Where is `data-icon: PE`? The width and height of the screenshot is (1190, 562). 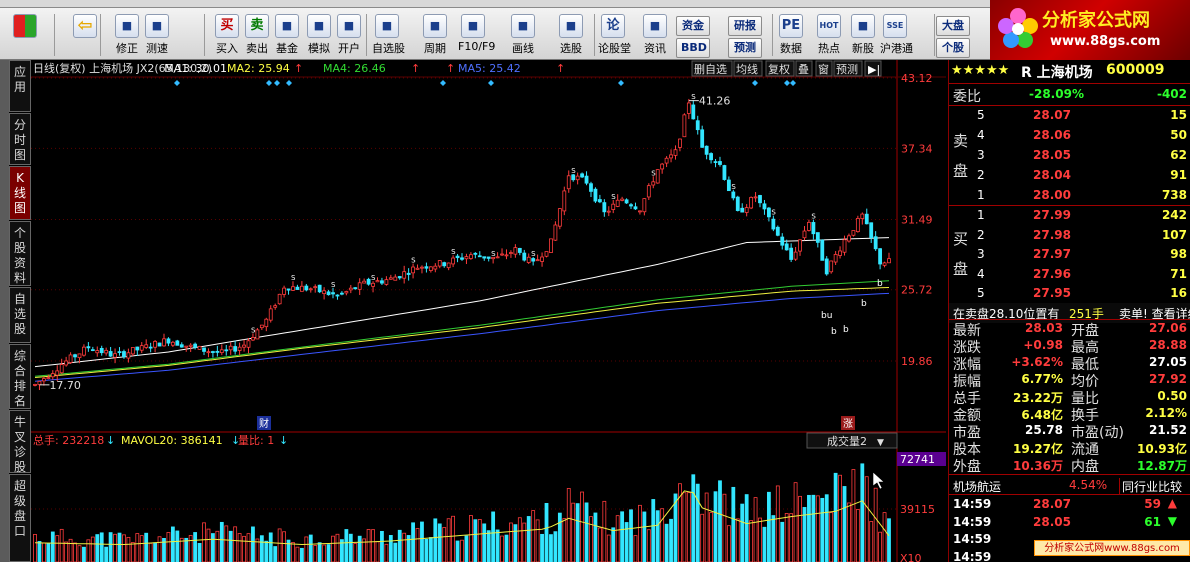 data-icon: PE is located at coordinates (791, 26).